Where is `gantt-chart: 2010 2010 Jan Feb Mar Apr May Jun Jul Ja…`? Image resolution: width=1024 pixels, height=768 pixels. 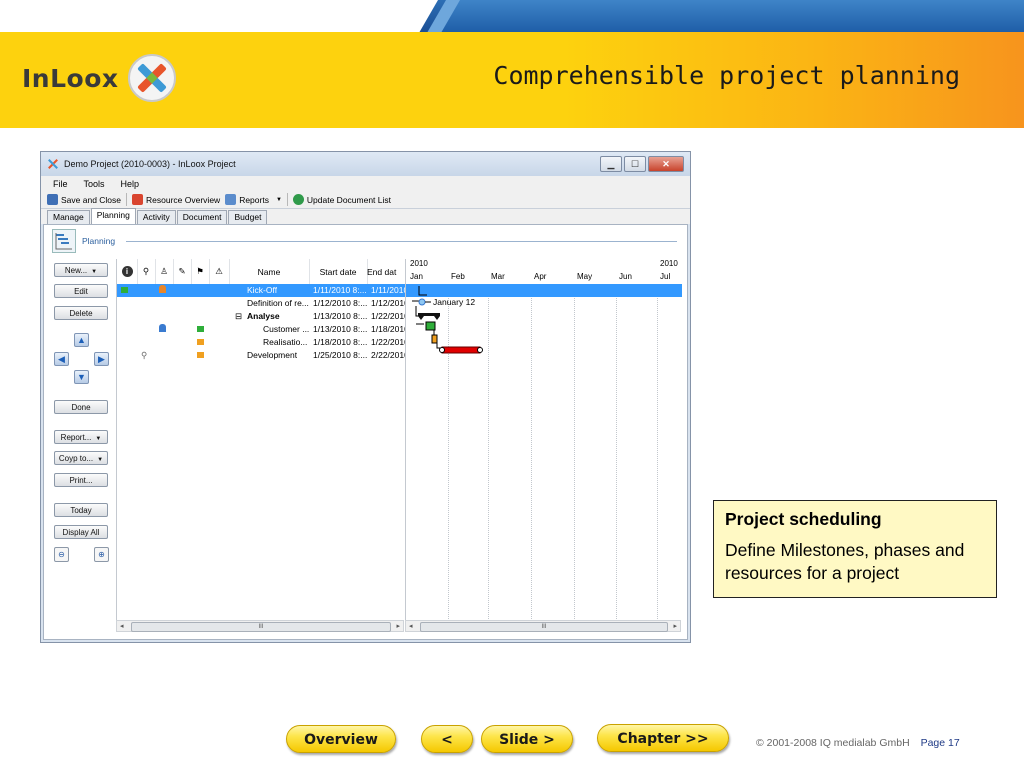
gantt-chart: 2010 2010 Jan Feb Mar Apr May Jun Jul Ja… is located at coordinates (543, 444).